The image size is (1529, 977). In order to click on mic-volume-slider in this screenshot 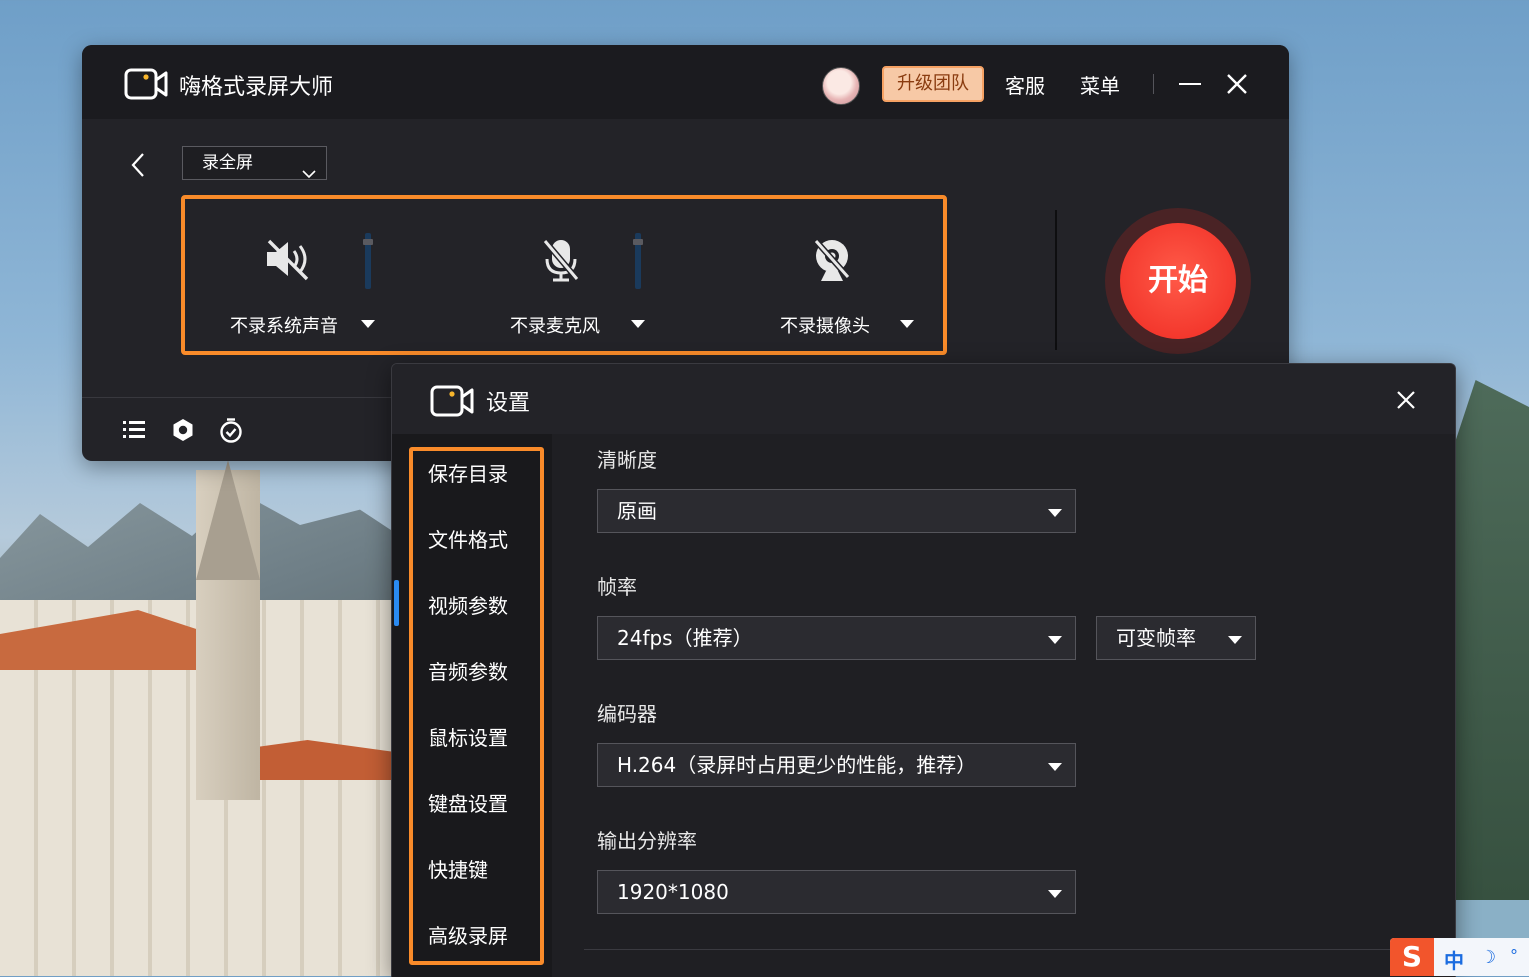, I will do `click(638, 261)`.